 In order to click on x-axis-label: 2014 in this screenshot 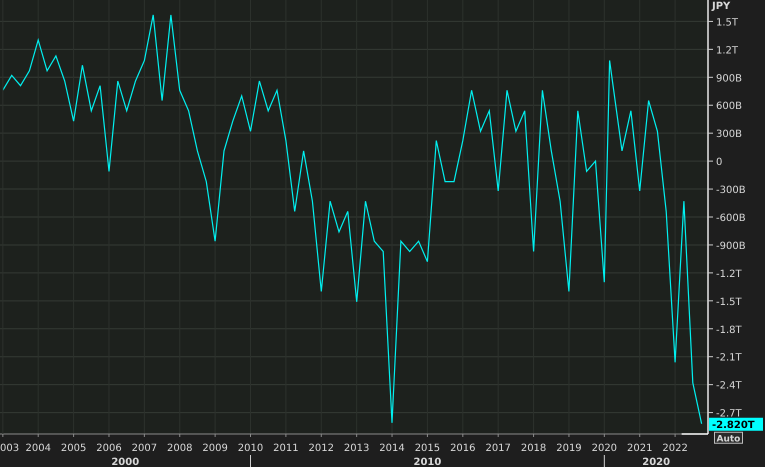, I will do `click(392, 448)`.